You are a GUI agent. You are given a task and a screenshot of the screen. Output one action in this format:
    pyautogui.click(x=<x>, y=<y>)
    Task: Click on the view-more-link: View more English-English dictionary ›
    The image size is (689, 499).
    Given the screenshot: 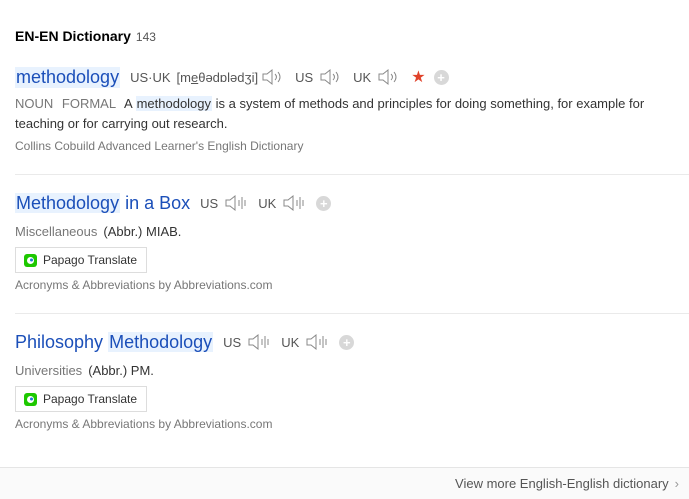 What is the action you would take?
    pyautogui.click(x=567, y=483)
    